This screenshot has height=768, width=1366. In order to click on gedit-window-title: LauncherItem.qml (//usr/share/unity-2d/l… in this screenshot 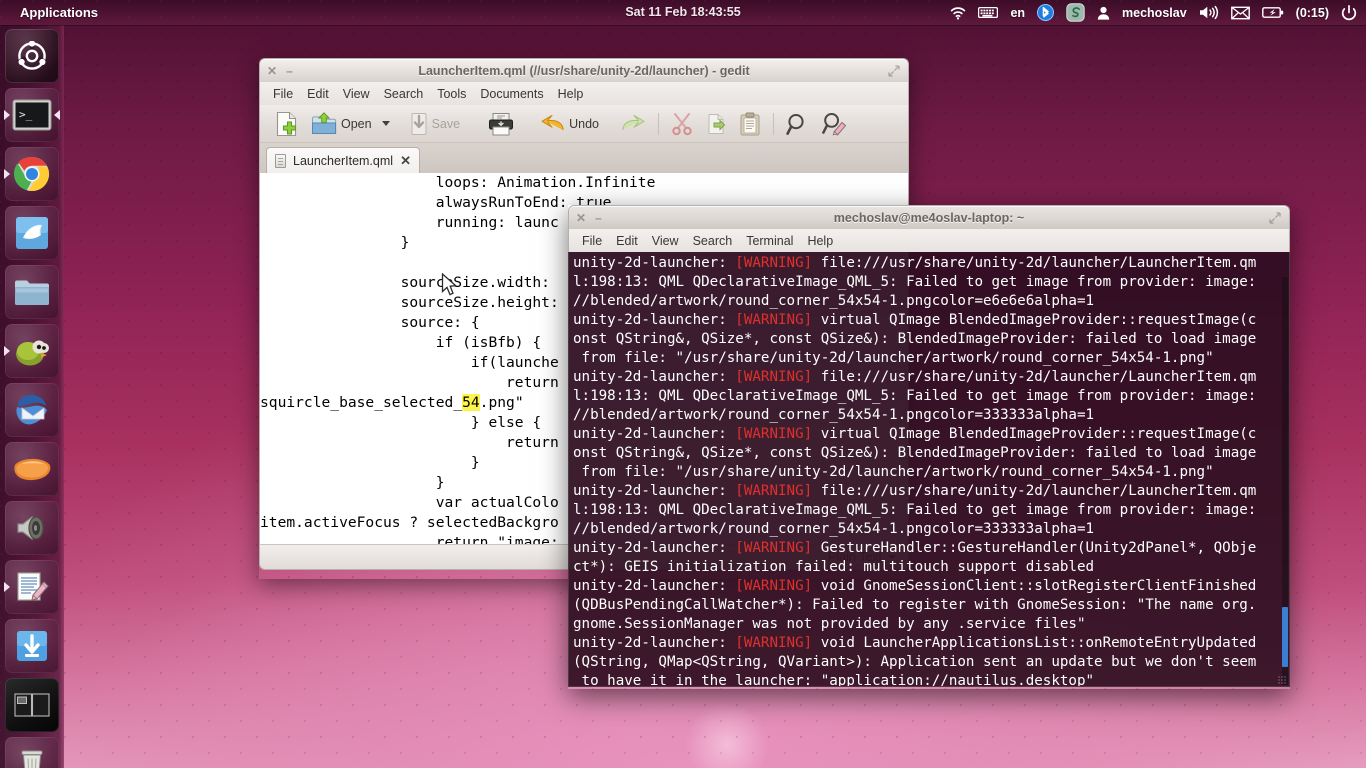, I will do `click(584, 71)`.